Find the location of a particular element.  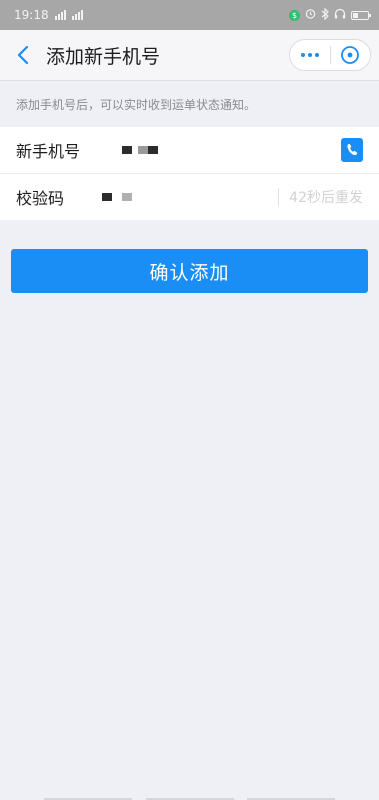

hint-text: 添加手机号后，可以实时收到运单状态通知。 is located at coordinates (136, 104).